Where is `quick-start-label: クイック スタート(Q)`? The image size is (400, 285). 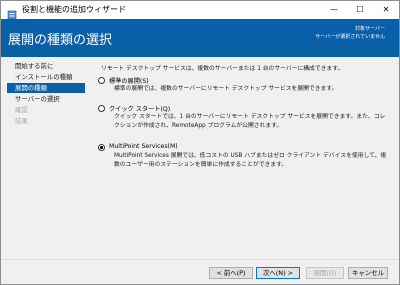 quick-start-label: クイック スタート(Q) is located at coordinates (139, 108).